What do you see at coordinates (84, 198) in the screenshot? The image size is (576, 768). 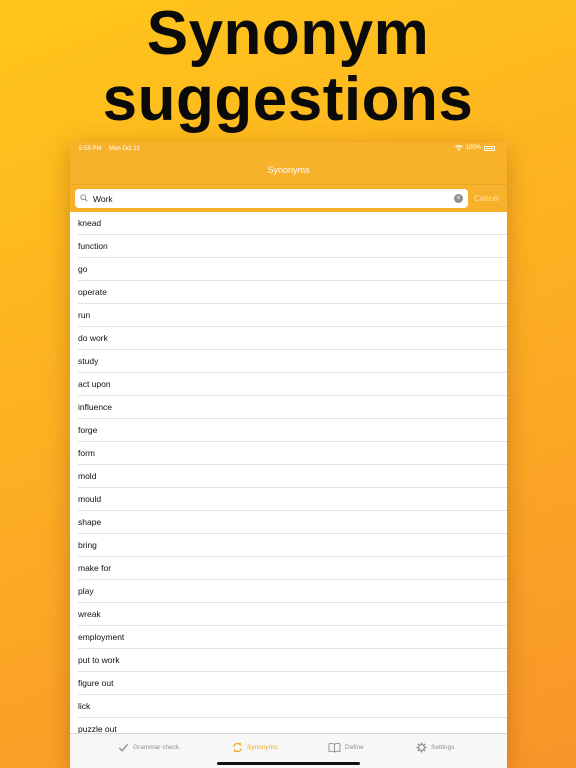 I see `search-icon` at bounding box center [84, 198].